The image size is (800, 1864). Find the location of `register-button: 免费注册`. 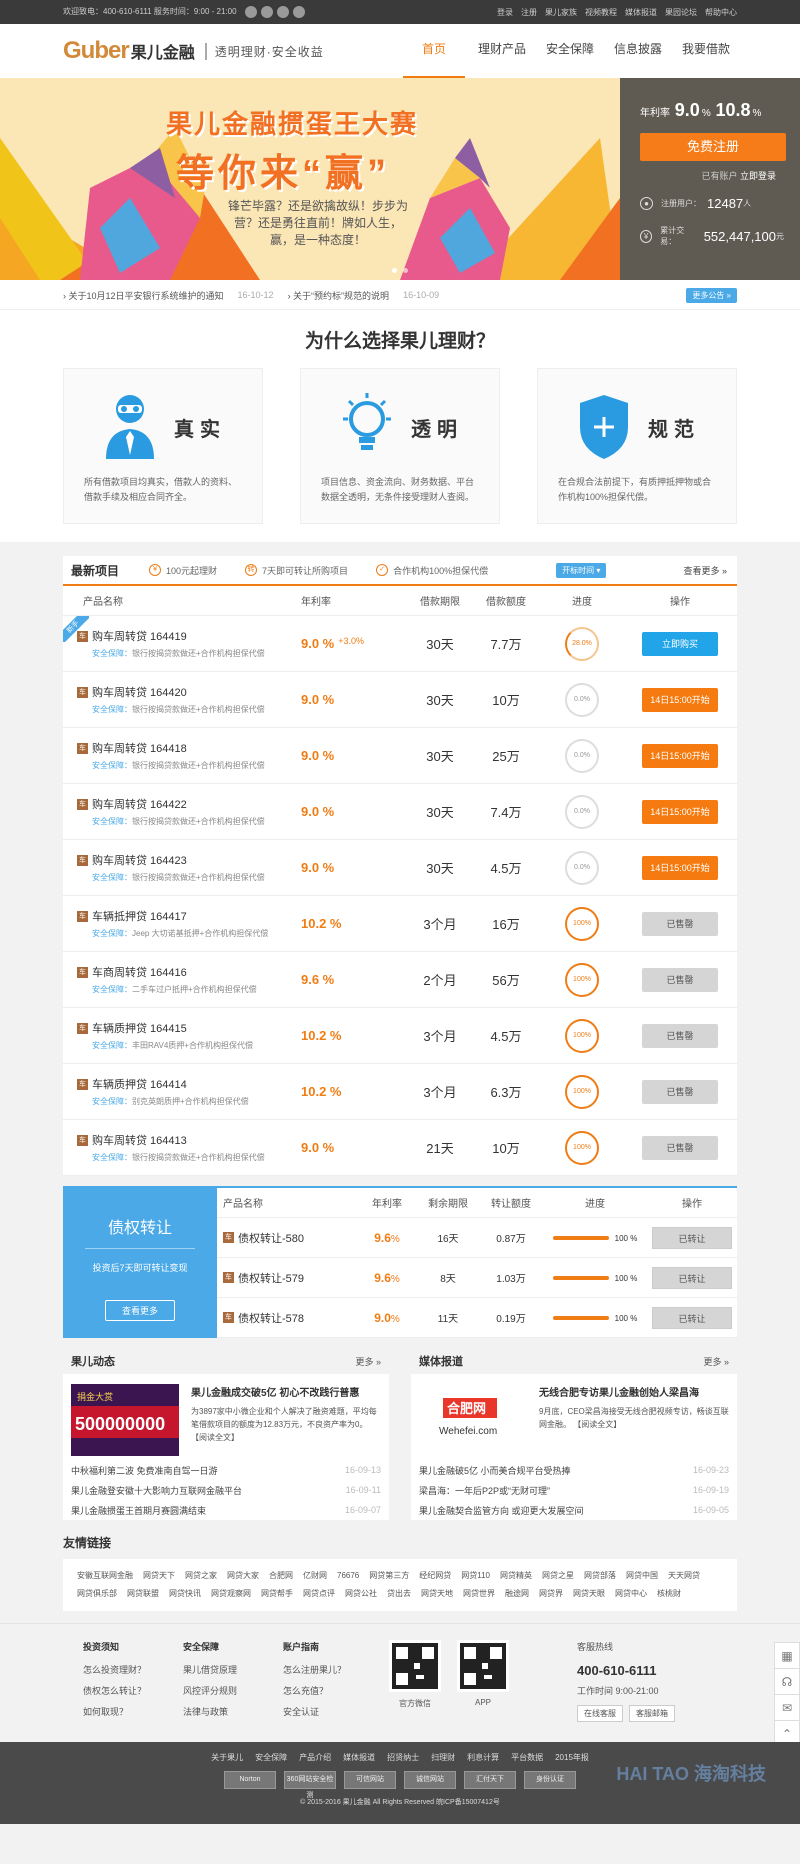

register-button: 免费注册 is located at coordinates (713, 147).